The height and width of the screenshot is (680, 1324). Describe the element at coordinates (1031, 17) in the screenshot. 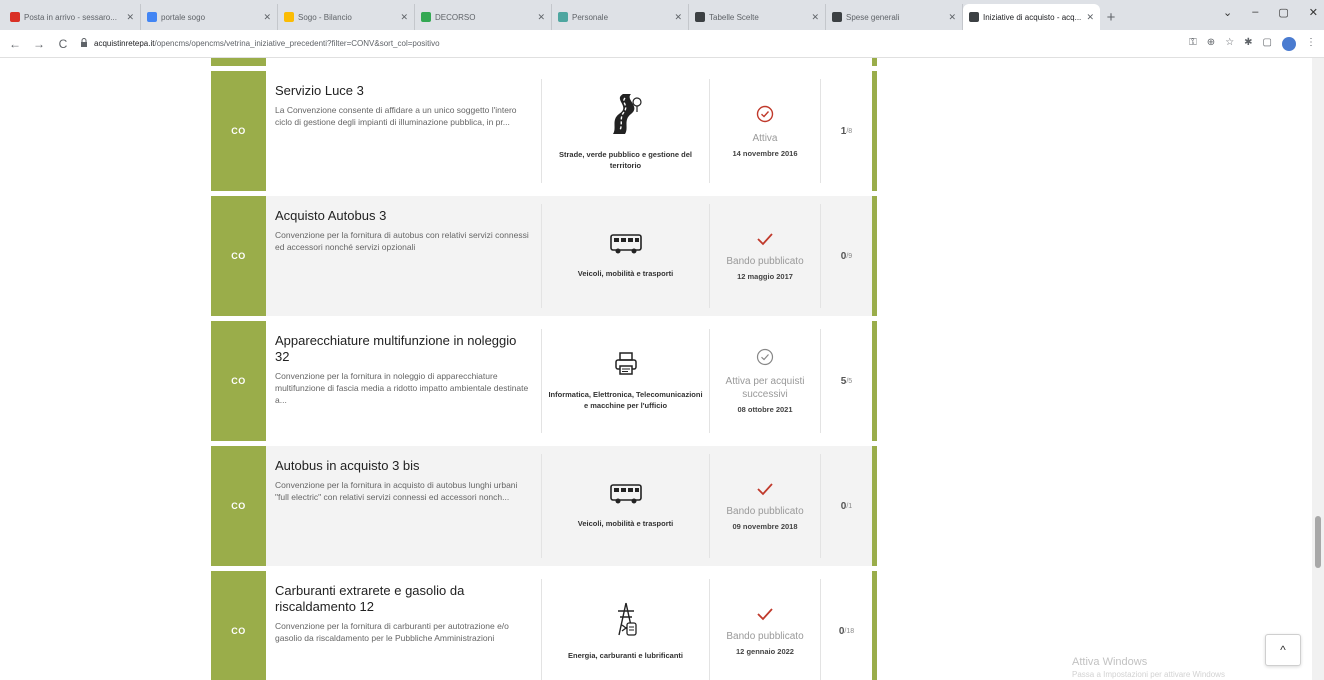

I see `browser-tab: Iniziative di acquisto - acq... ✕` at that location.